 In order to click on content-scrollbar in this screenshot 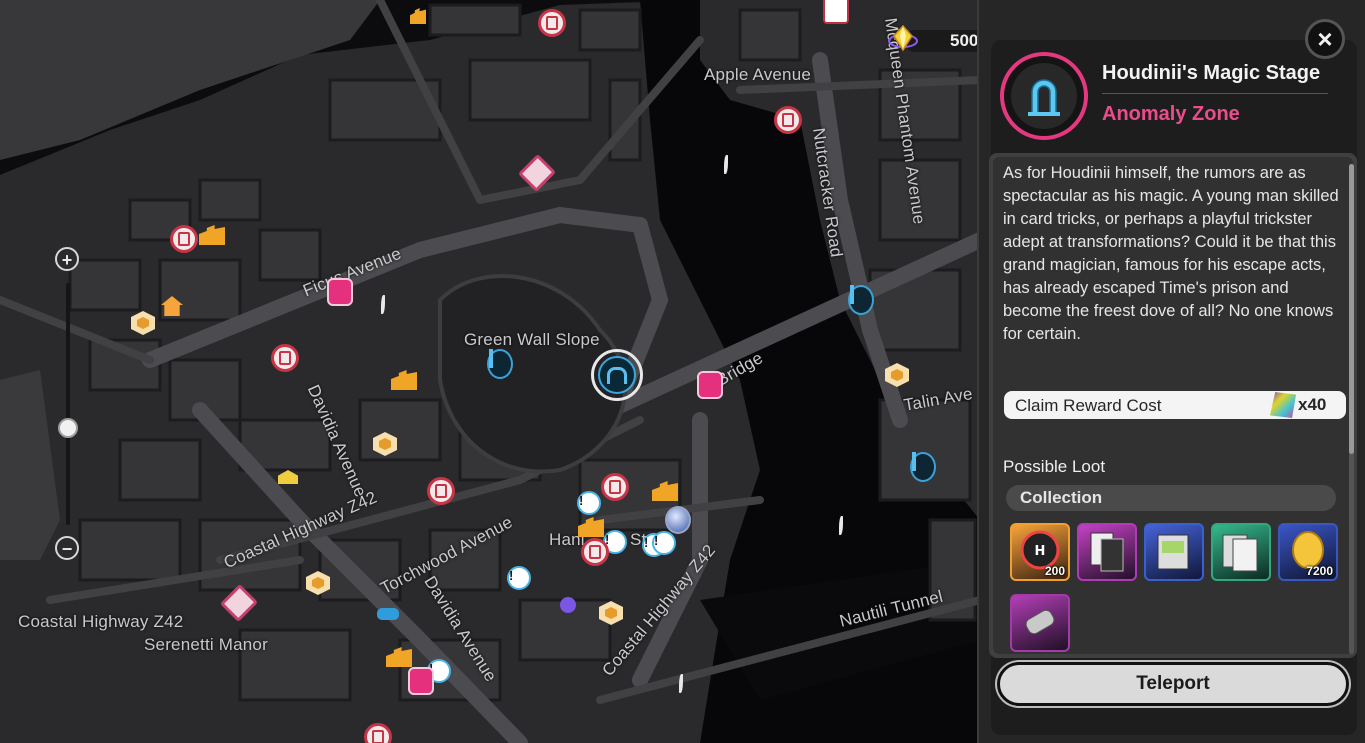, I will do `click(1351, 409)`.